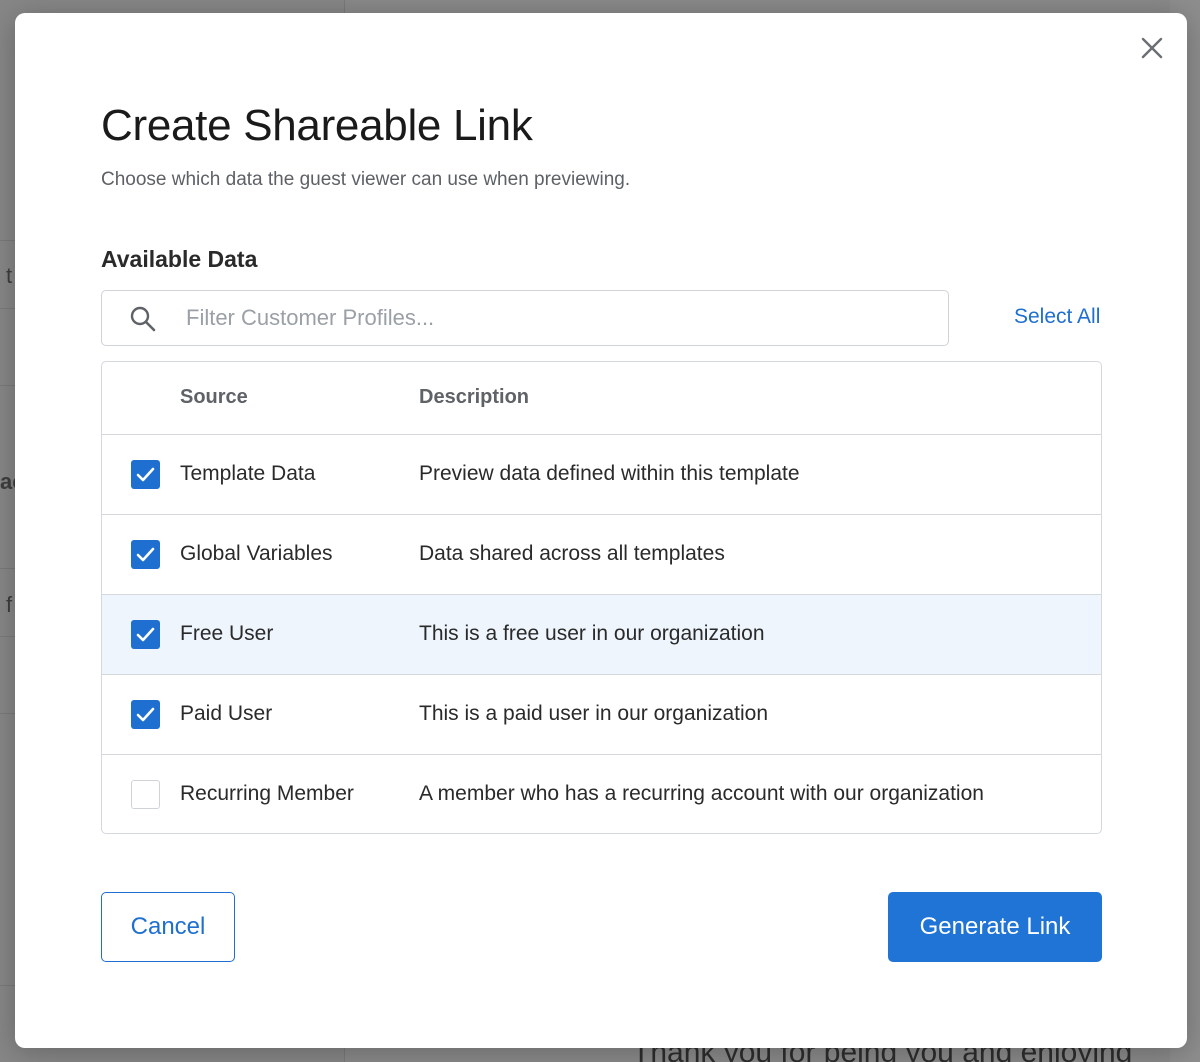 This screenshot has width=1200, height=1062. I want to click on filter-customer-profiles-input, so click(556, 317).